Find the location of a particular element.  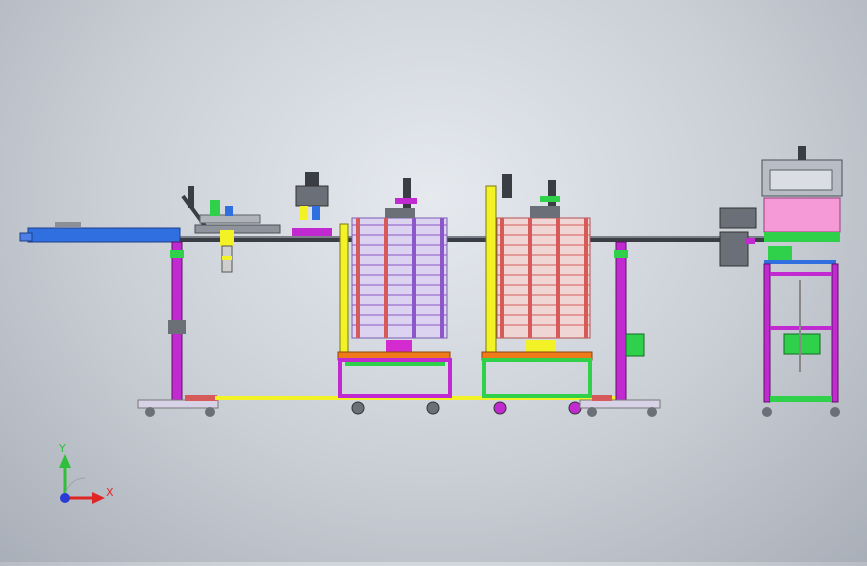

coordinate-triad: Y X is located at coordinates (86, 473).